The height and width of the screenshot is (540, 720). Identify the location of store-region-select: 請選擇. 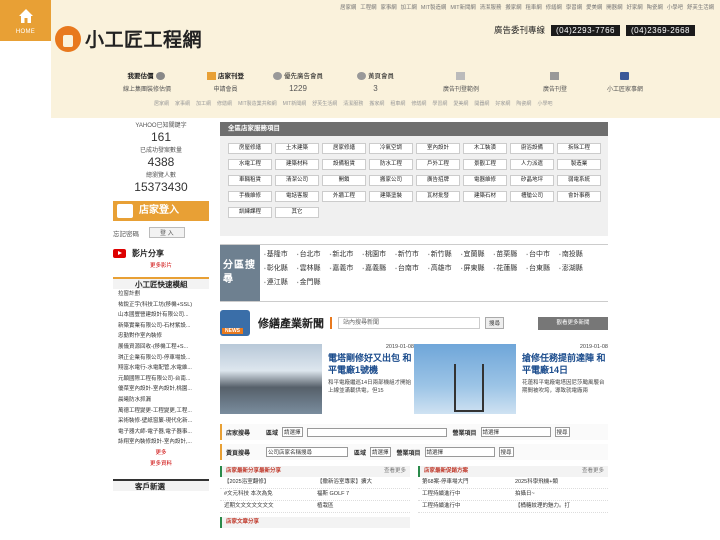
(292, 432).